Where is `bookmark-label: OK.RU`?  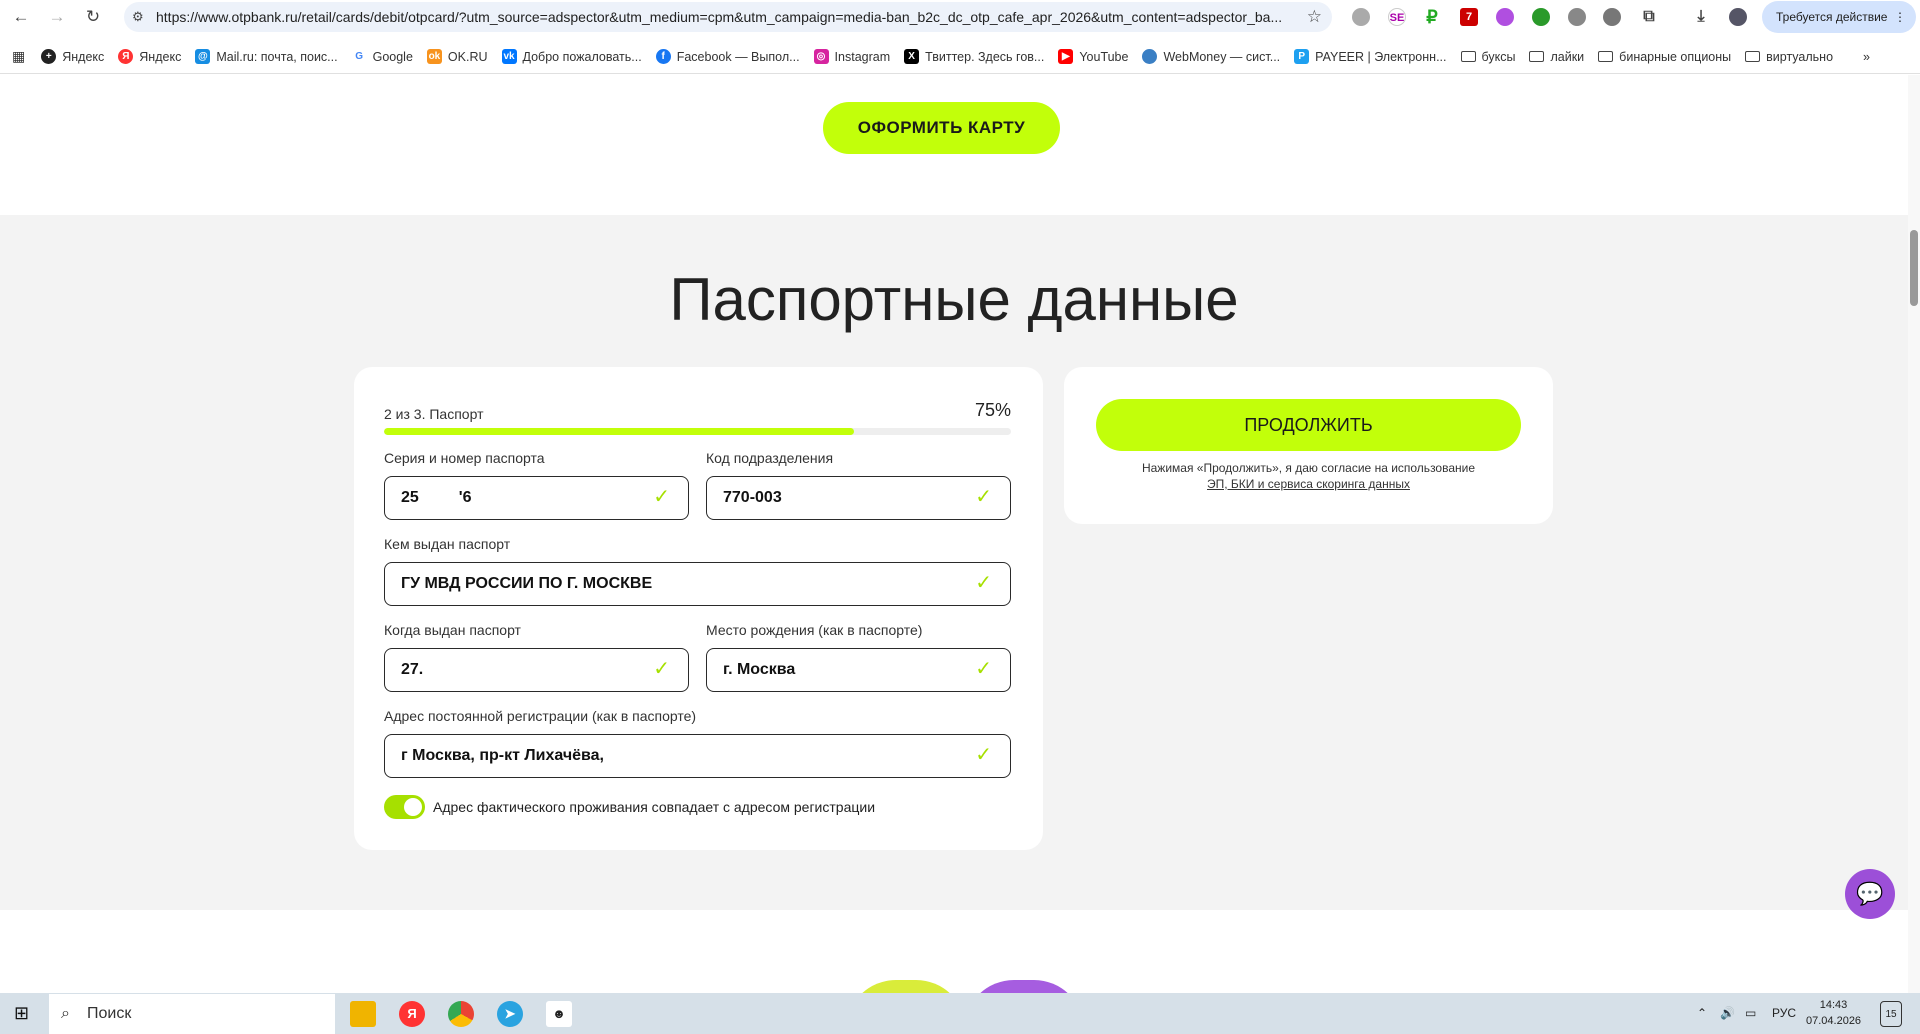
bookmark-label: OK.RU is located at coordinates (467, 56).